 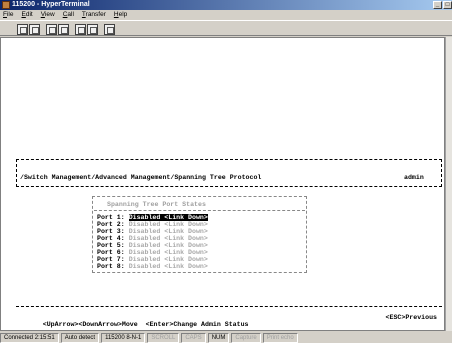 I want to click on vertical-scrollbar, so click(x=448, y=184).